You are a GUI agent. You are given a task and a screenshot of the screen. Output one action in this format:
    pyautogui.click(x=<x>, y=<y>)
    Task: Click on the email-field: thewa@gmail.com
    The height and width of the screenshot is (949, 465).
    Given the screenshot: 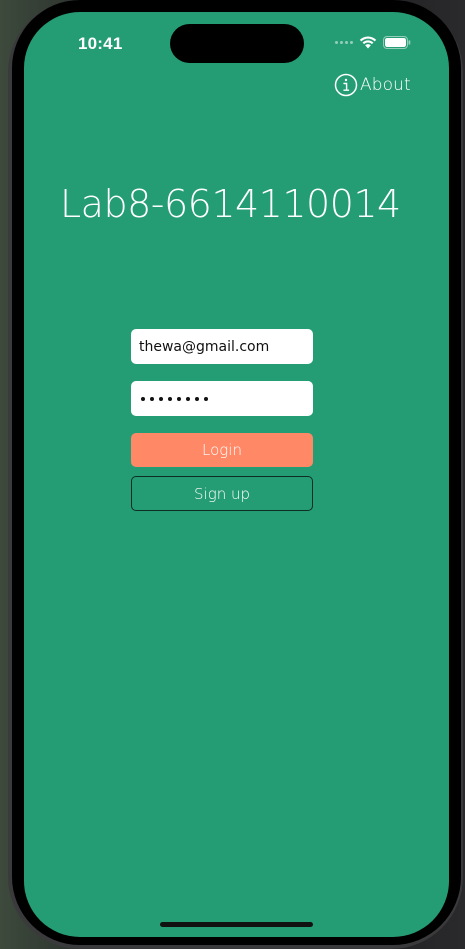 What is the action you would take?
    pyautogui.click(x=222, y=346)
    